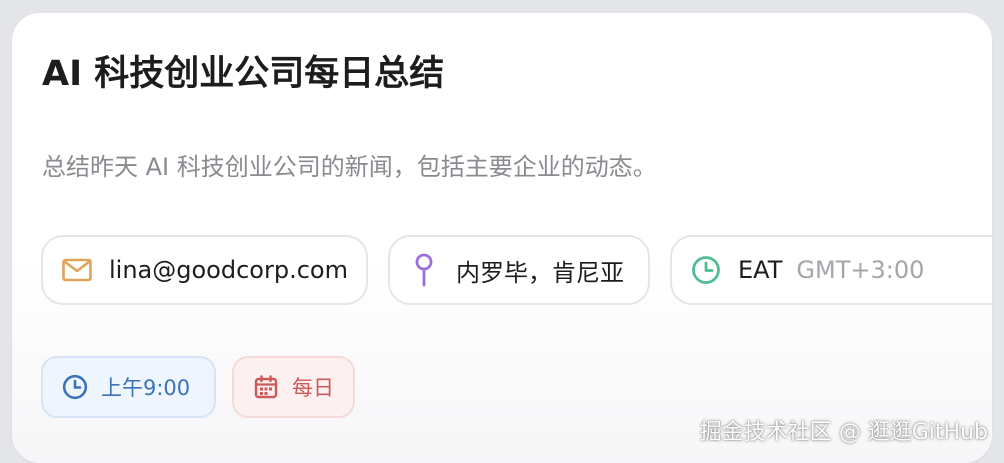 The width and height of the screenshot is (1004, 463). What do you see at coordinates (228, 270) in the screenshot?
I see `email-text: lina@goodcorp.com` at bounding box center [228, 270].